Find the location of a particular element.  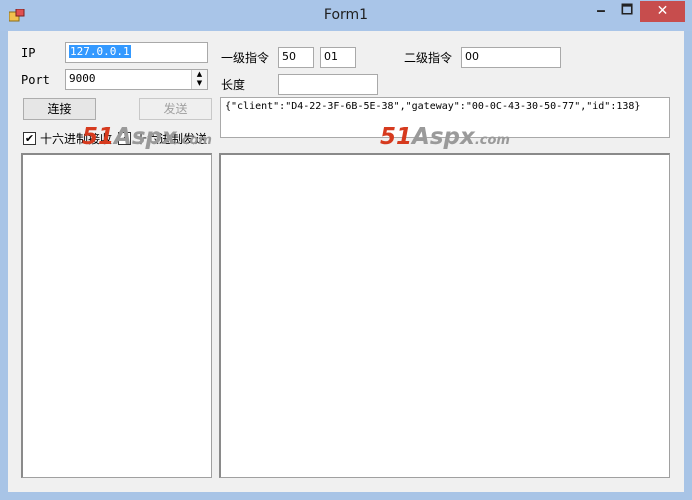

port-label: Port is located at coordinates (35, 80).